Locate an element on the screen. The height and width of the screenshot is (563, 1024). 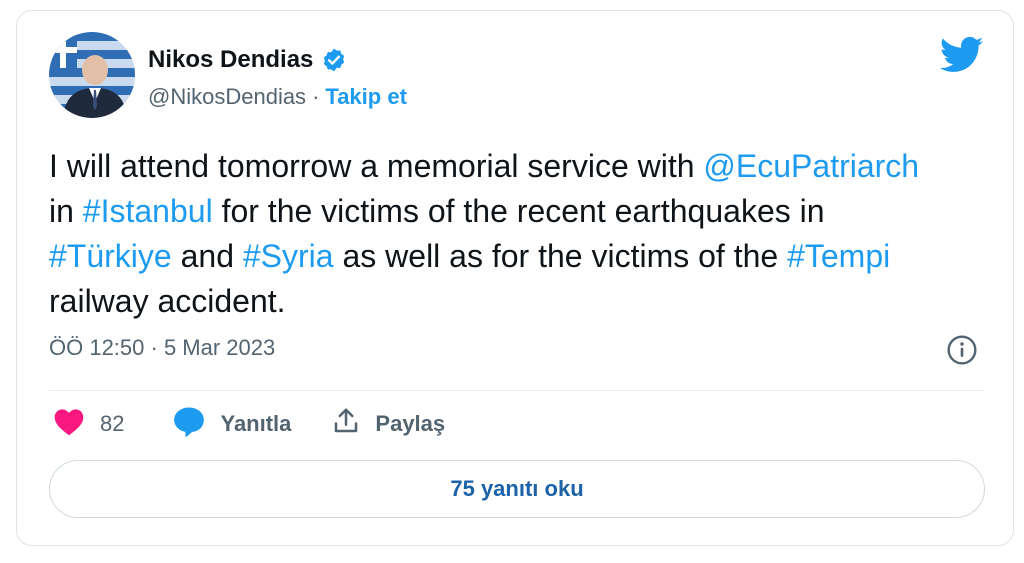
share-button: Paylaş is located at coordinates (388, 424).